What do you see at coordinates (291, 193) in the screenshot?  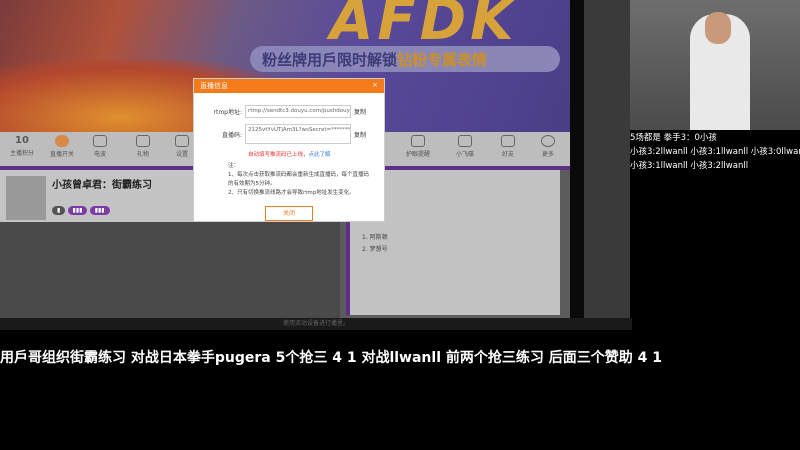 I see `note: 2、只有切换推流线路才会导致rtmp地址发生变化。` at bounding box center [291, 193].